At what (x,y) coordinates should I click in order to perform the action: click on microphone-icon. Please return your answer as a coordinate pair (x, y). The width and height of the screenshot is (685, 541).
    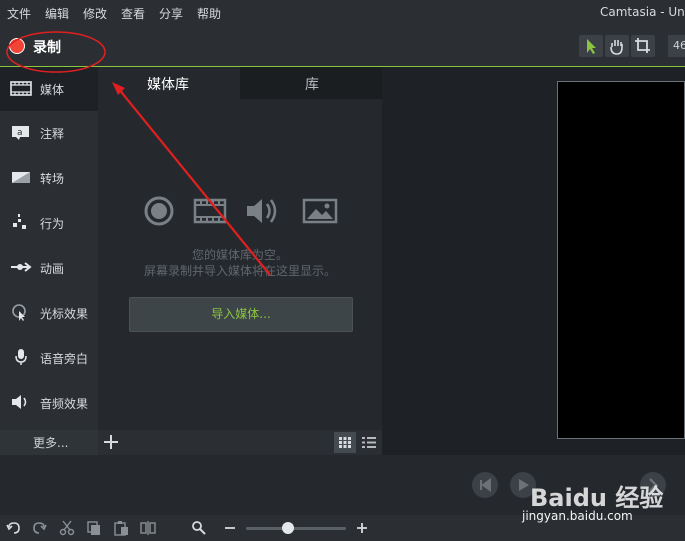
    Looking at the image, I should click on (21, 357).